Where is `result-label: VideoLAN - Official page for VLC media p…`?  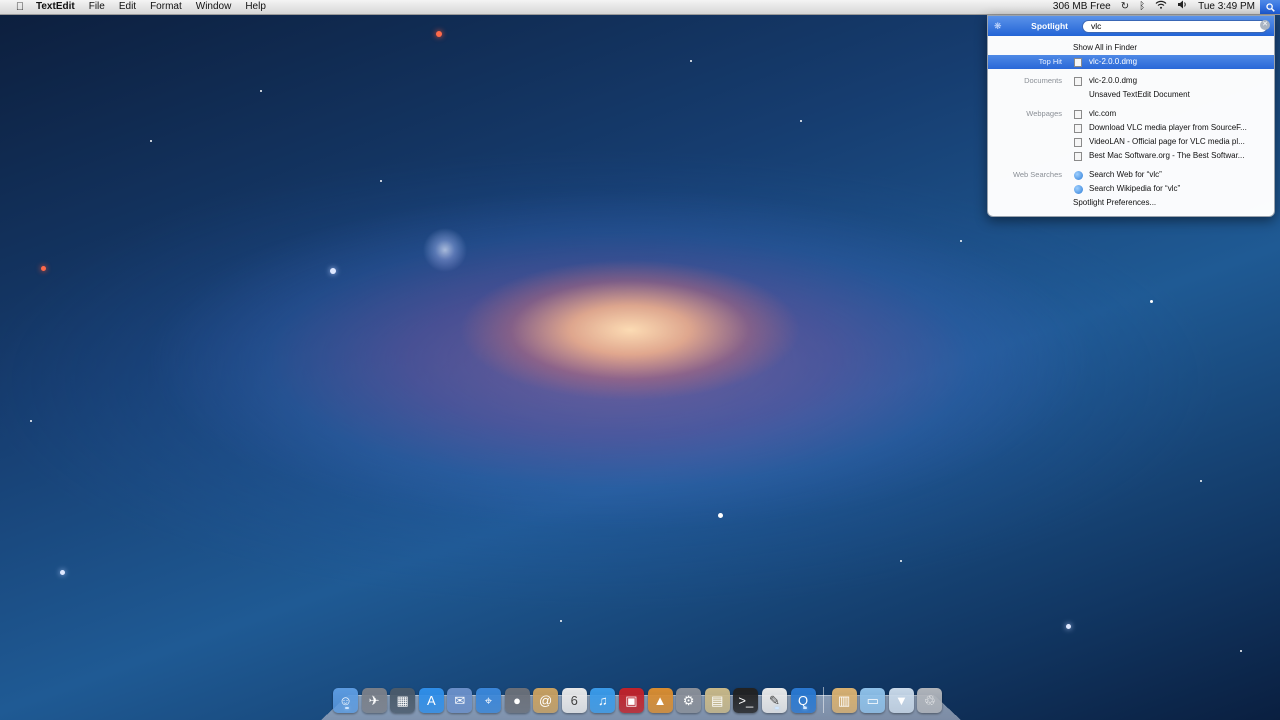 result-label: VideoLAN - Official page for VLC media p… is located at coordinates (1167, 141).